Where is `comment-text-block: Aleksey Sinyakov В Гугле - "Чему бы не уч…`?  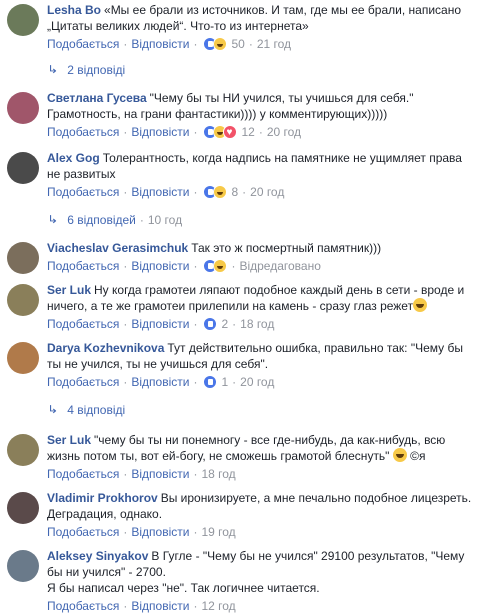 comment-text-block: Aleksey Sinyakov В Гугле - "Чему бы не уч… is located at coordinates (261, 572).